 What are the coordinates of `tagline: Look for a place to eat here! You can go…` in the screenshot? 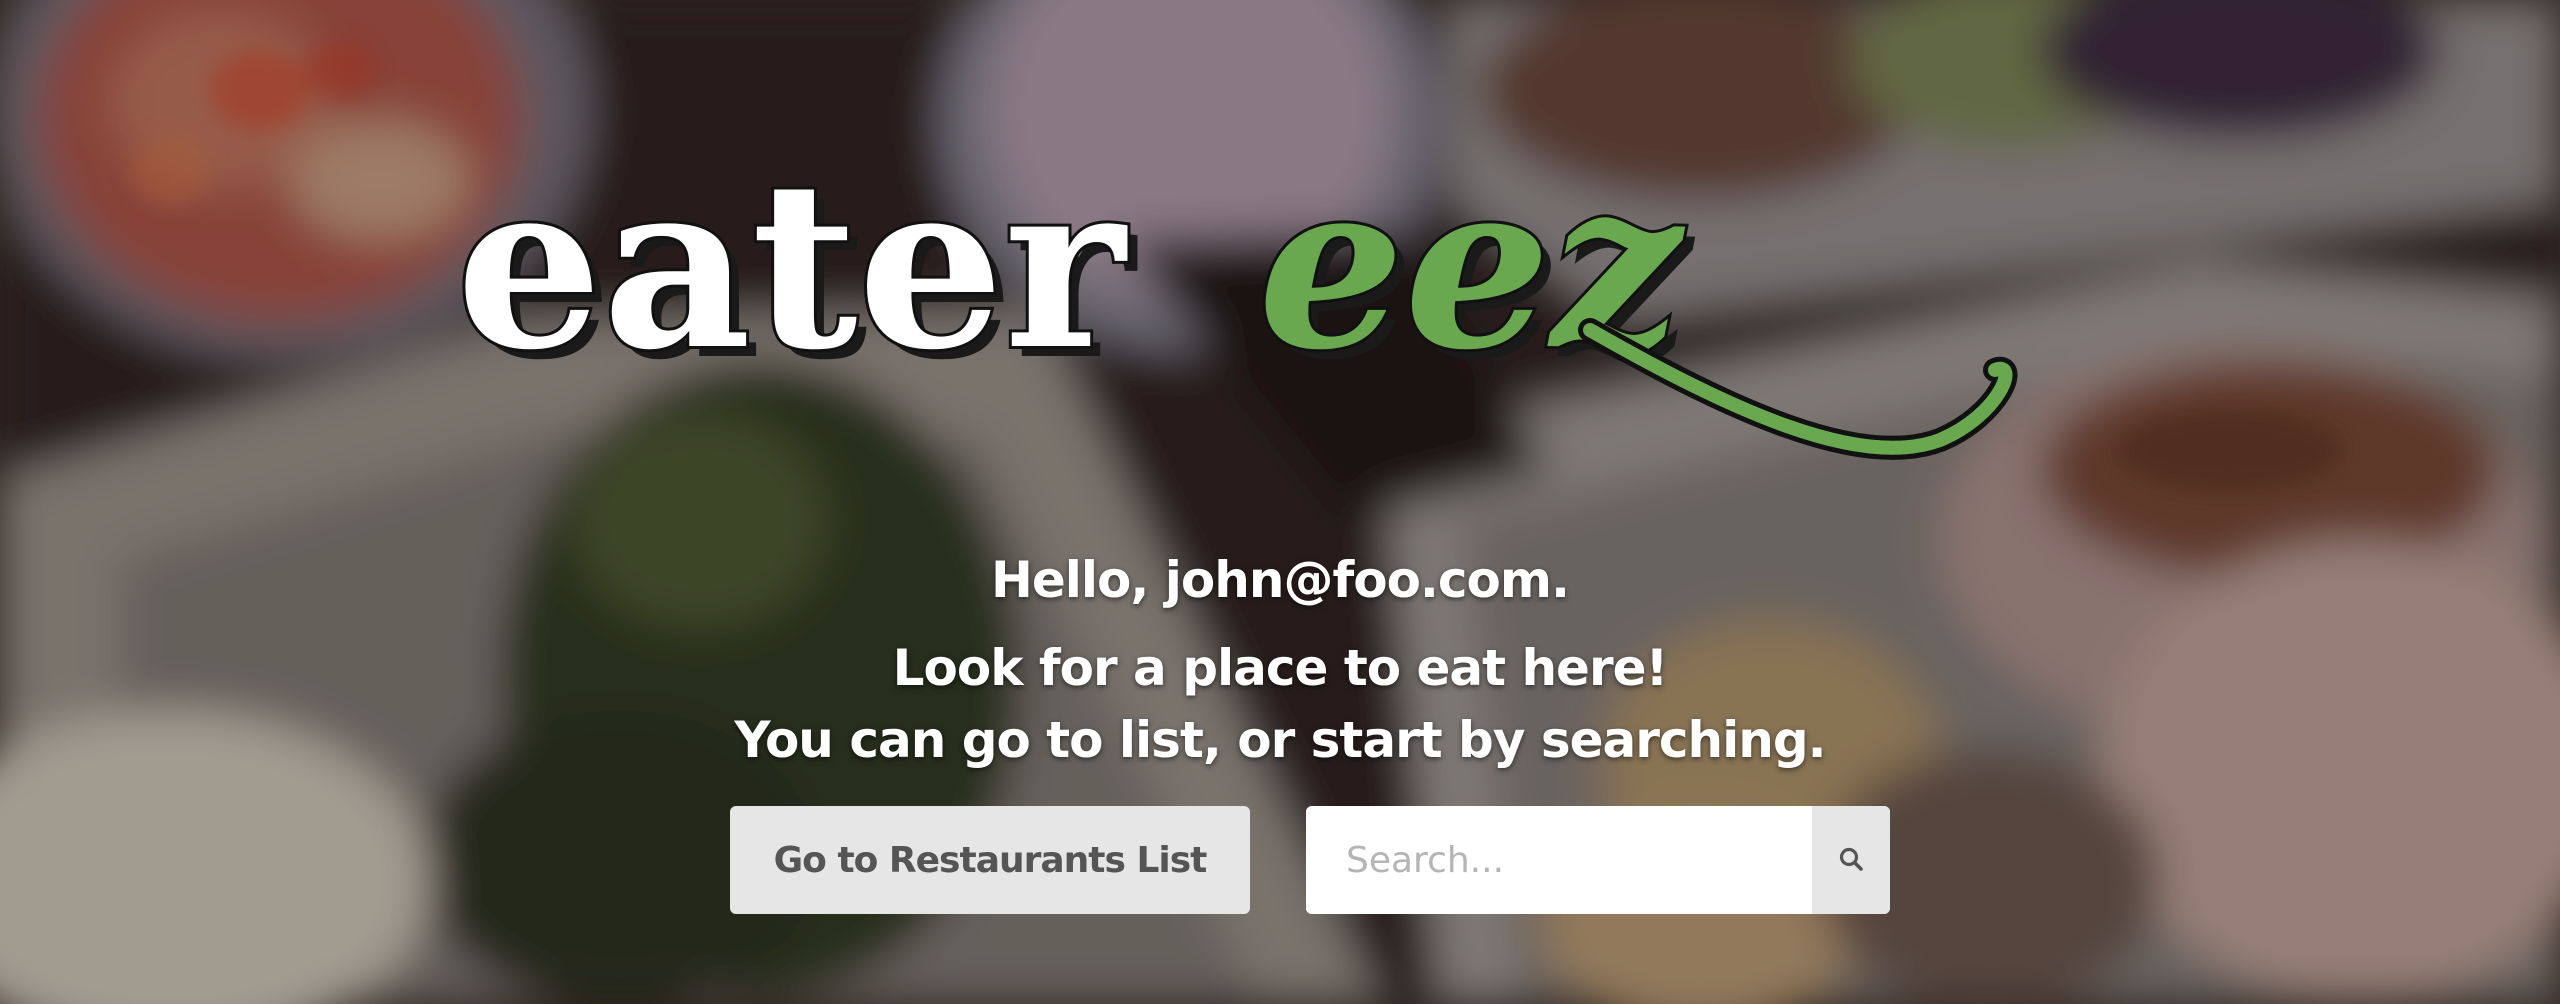 It's located at (1280, 704).